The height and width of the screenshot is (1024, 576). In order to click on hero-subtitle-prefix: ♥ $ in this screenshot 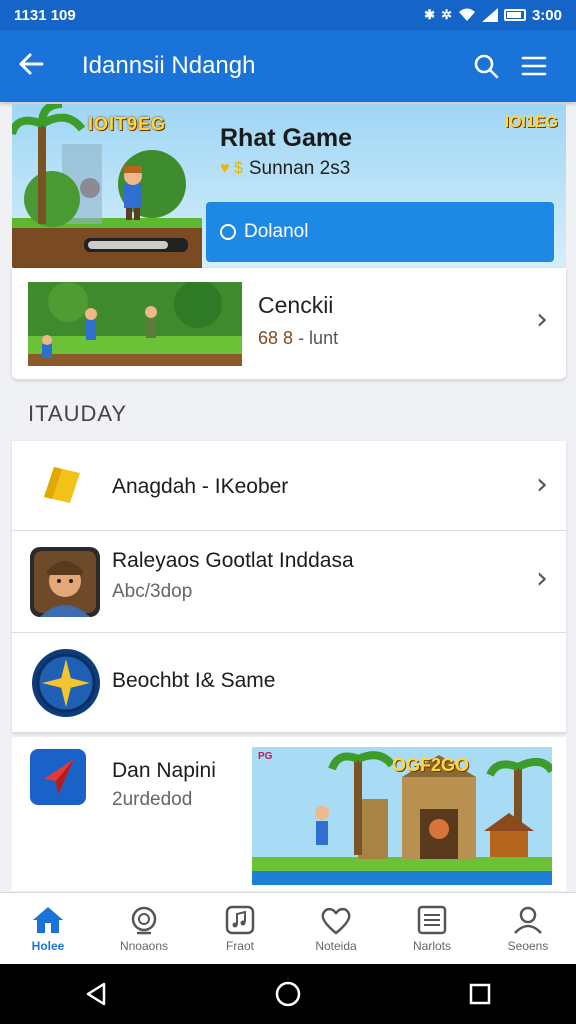, I will do `click(231, 168)`.